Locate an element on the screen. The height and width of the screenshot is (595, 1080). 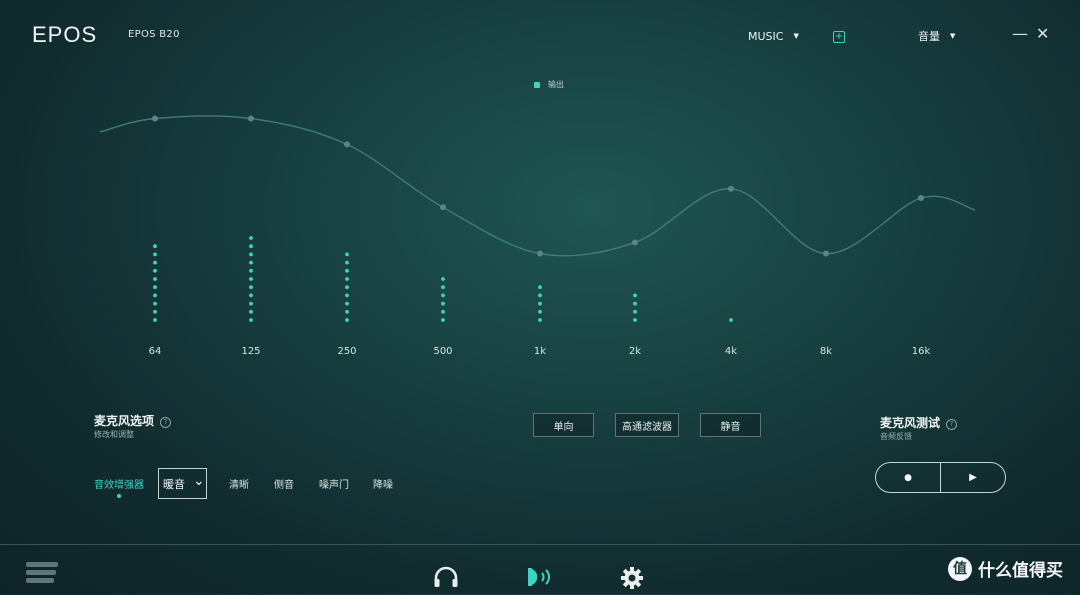
tab-noise-reduction: 降噪 is located at coordinates (383, 483).